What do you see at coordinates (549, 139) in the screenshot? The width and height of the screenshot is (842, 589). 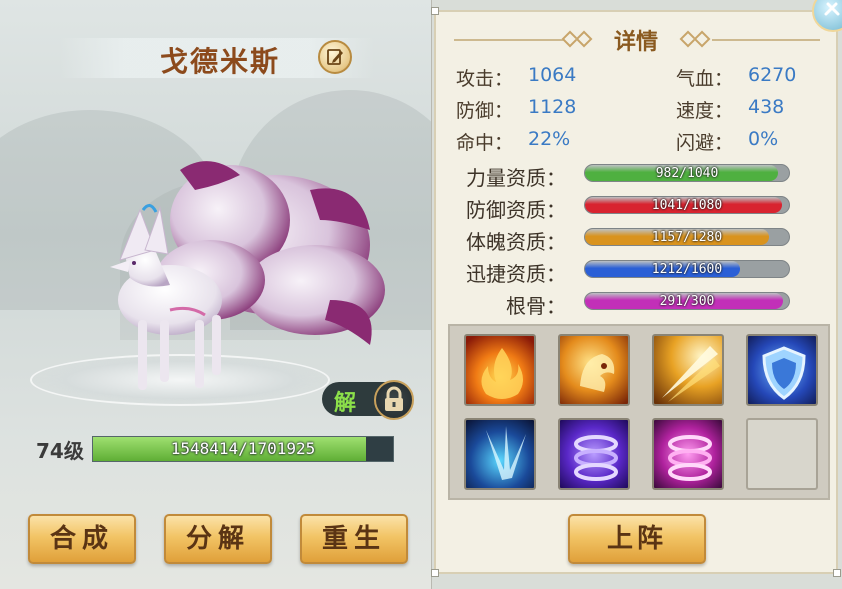 I see `stat-value-accuracy: 22%` at bounding box center [549, 139].